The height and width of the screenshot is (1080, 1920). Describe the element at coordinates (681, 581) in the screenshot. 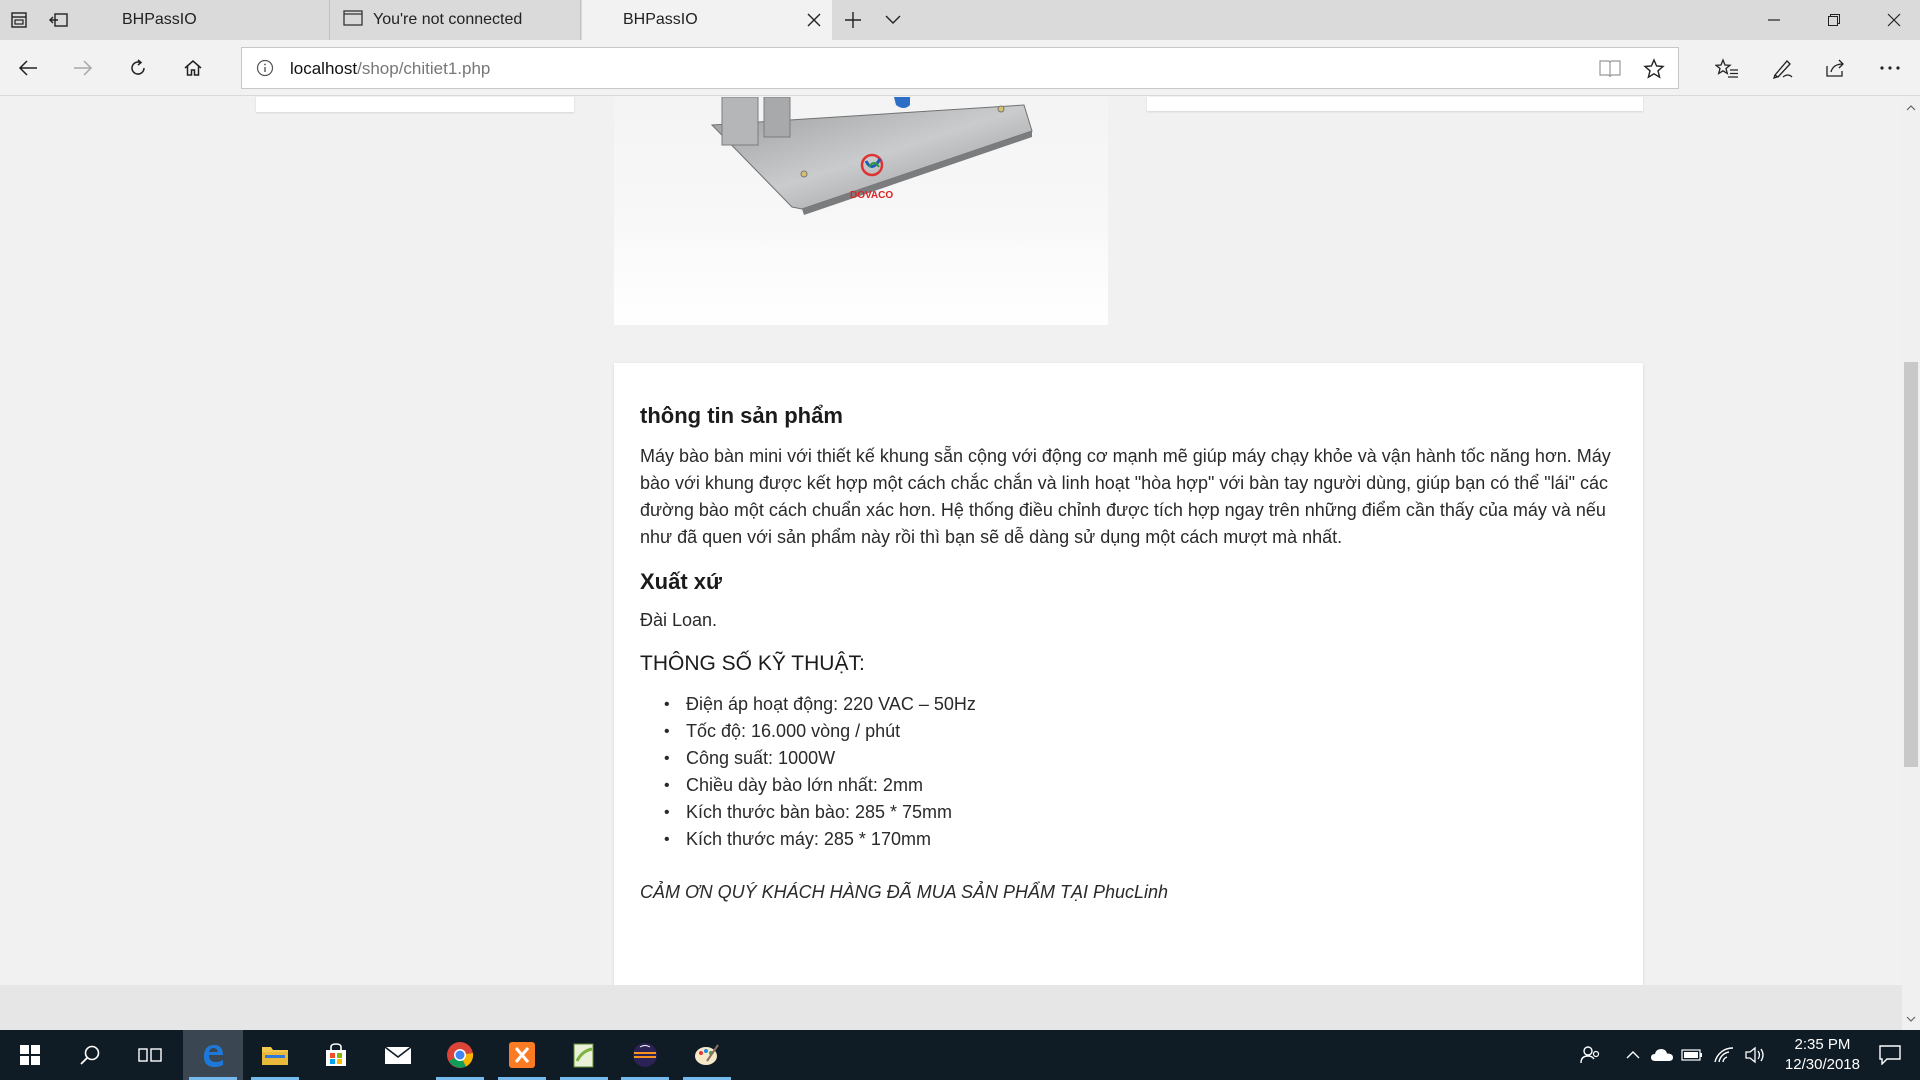

I see `origin-heading: Xuất xứ` at that location.